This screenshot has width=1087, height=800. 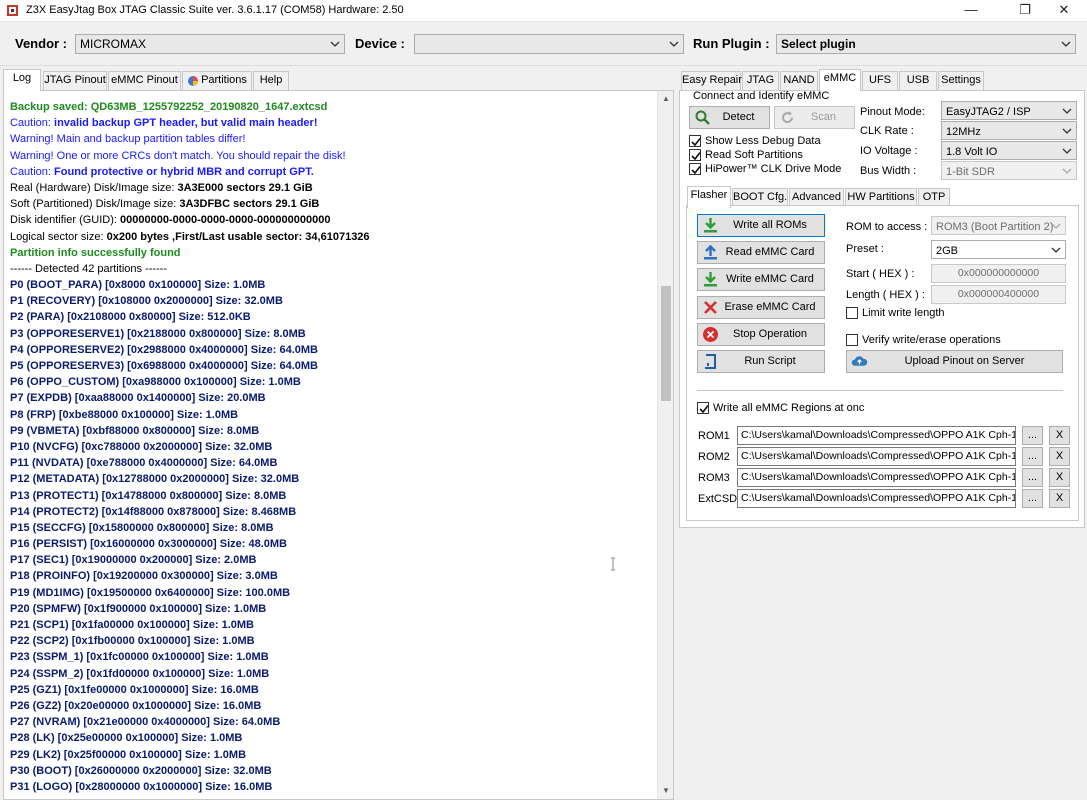 What do you see at coordinates (380, 43) in the screenshot?
I see `device-label: Device :` at bounding box center [380, 43].